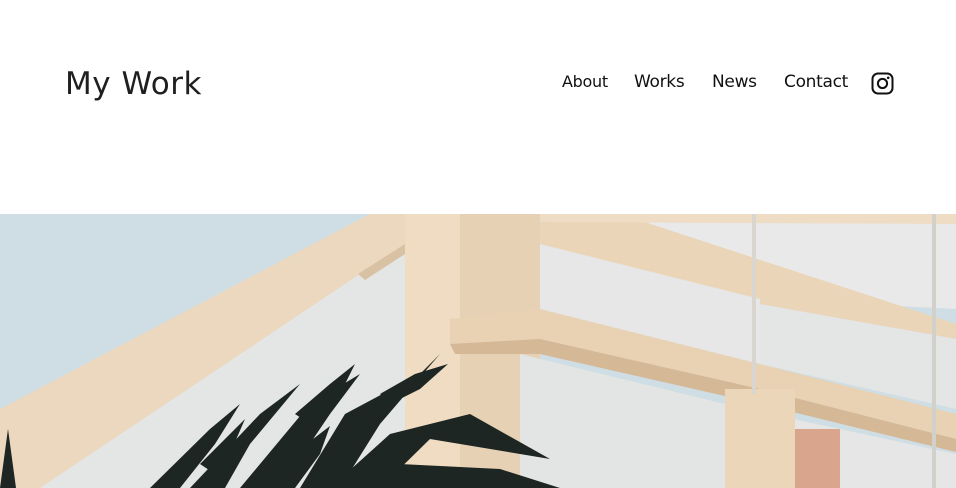  Describe the element at coordinates (816, 82) in the screenshot. I see `nav-link-contact: Contact` at that location.